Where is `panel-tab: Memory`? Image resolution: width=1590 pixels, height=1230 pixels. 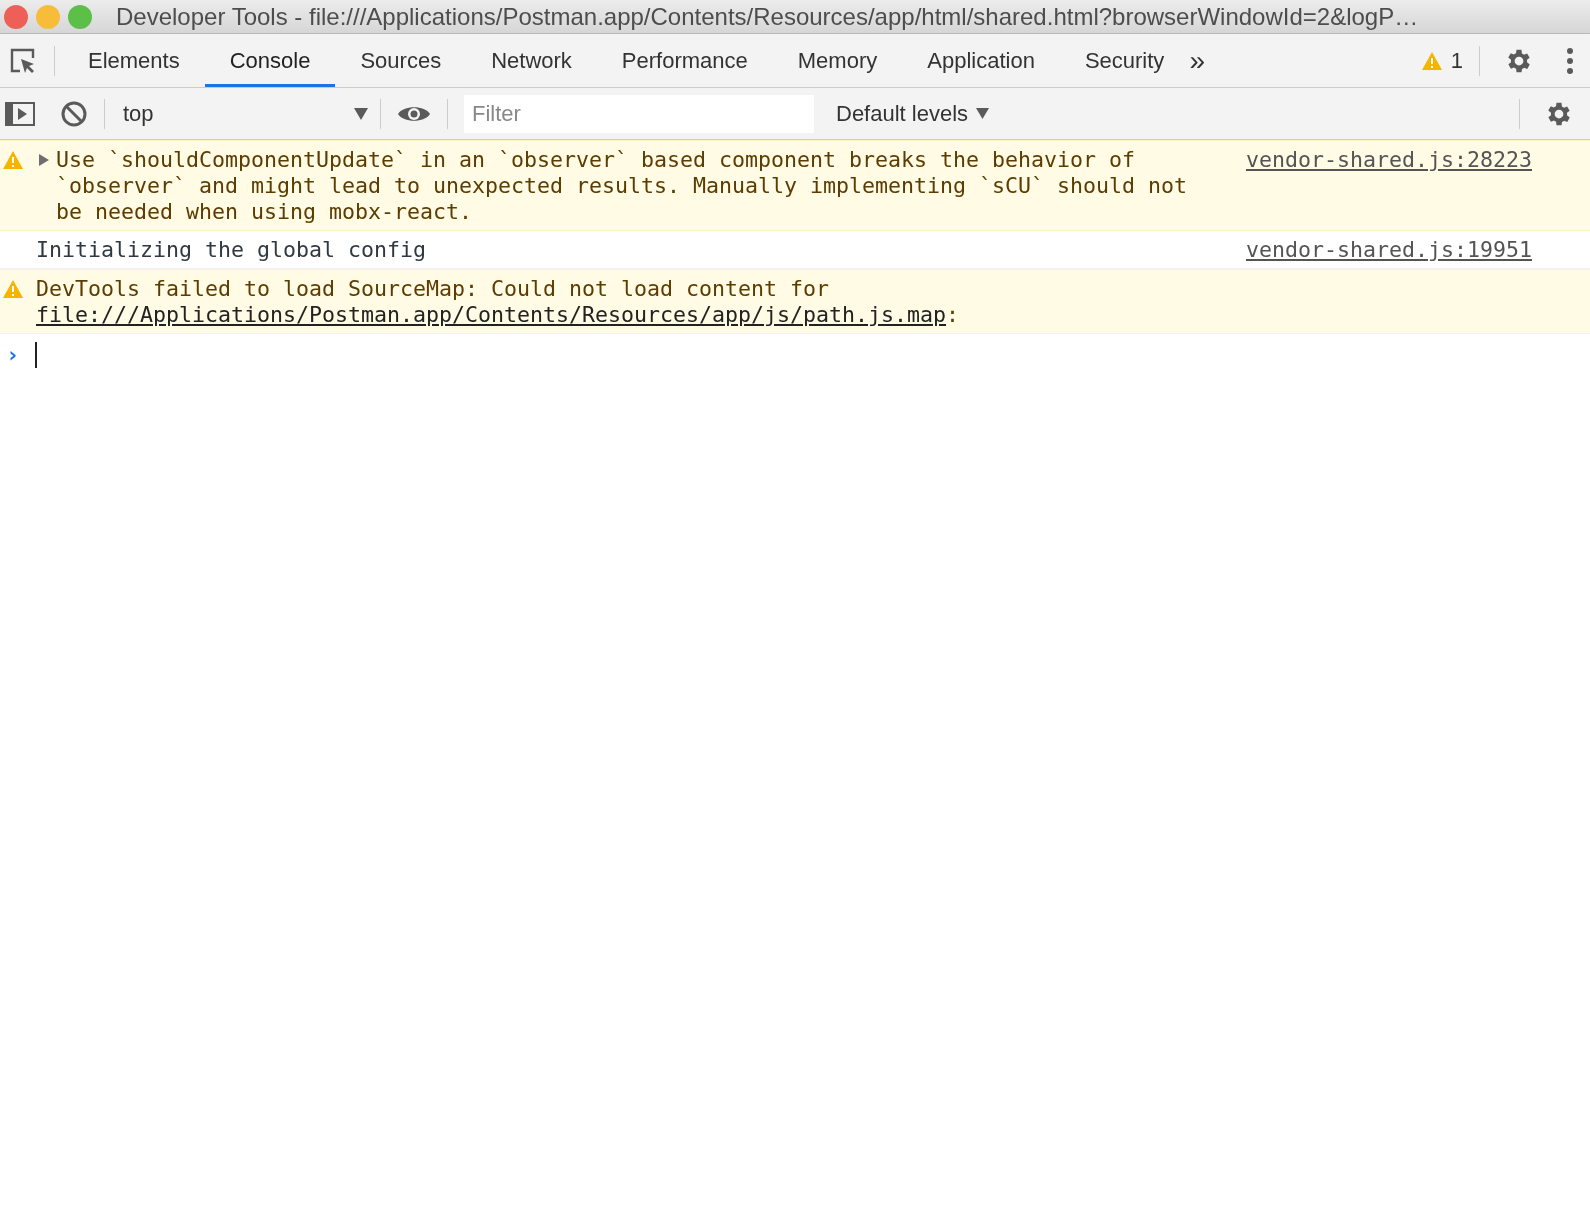
panel-tab: Memory is located at coordinates (837, 60).